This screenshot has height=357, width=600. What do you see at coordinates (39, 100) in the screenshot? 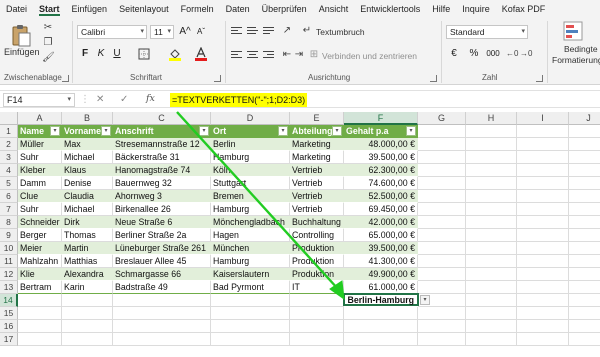
I see `name-box: F14 ▾` at bounding box center [39, 100].